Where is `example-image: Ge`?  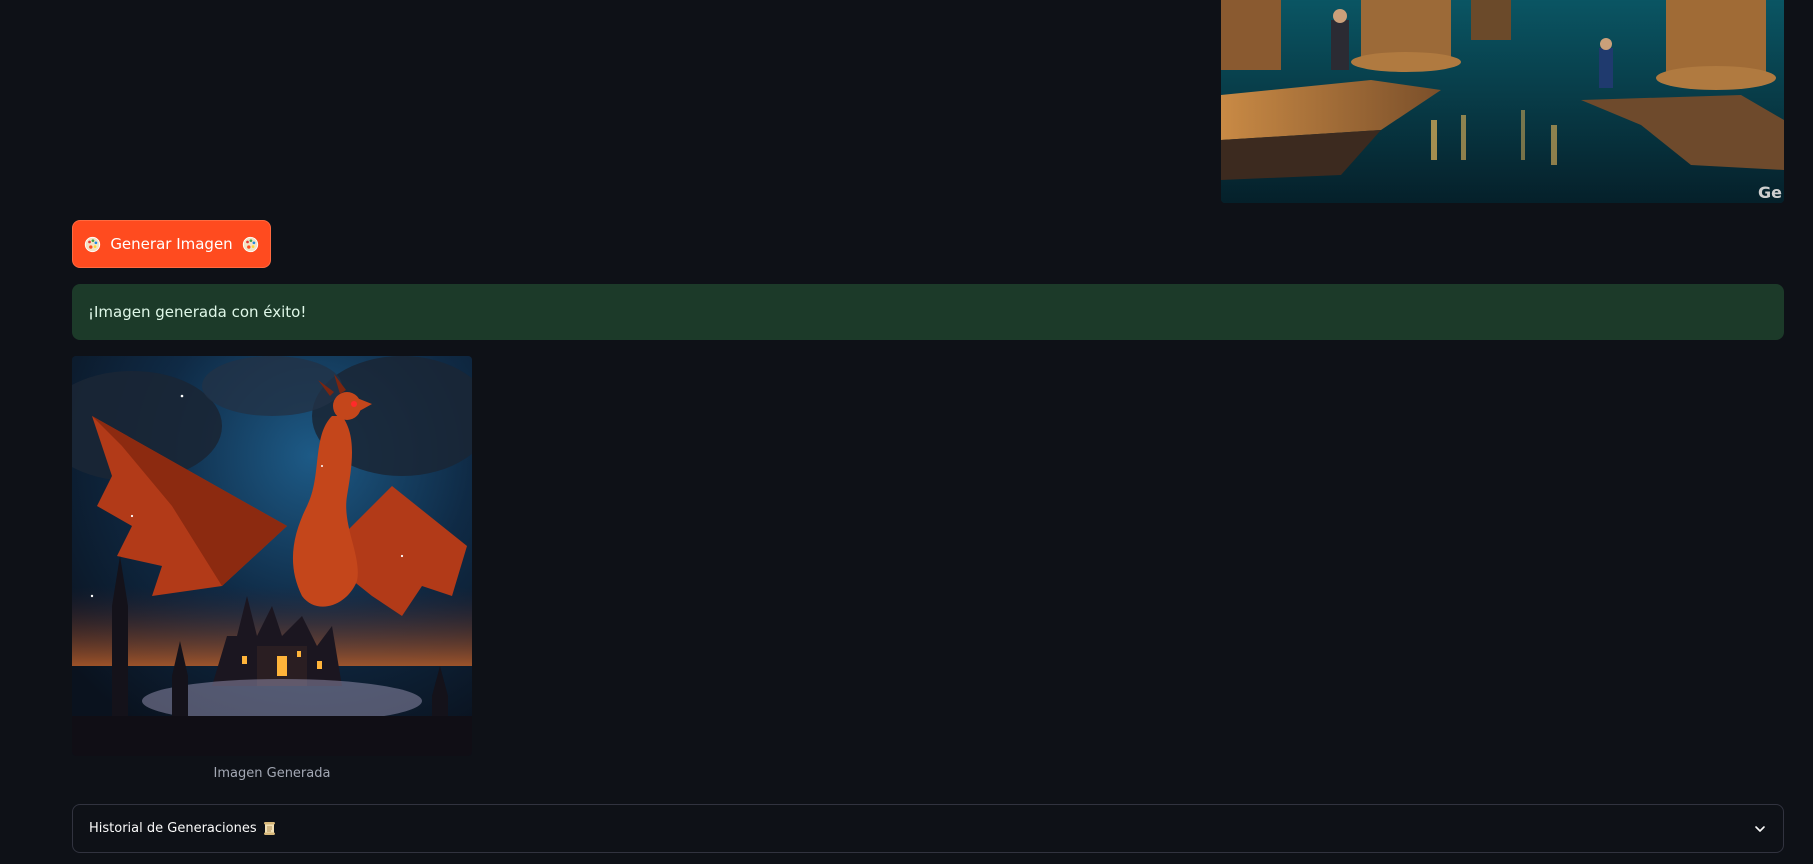 example-image: Ge is located at coordinates (1502, 101).